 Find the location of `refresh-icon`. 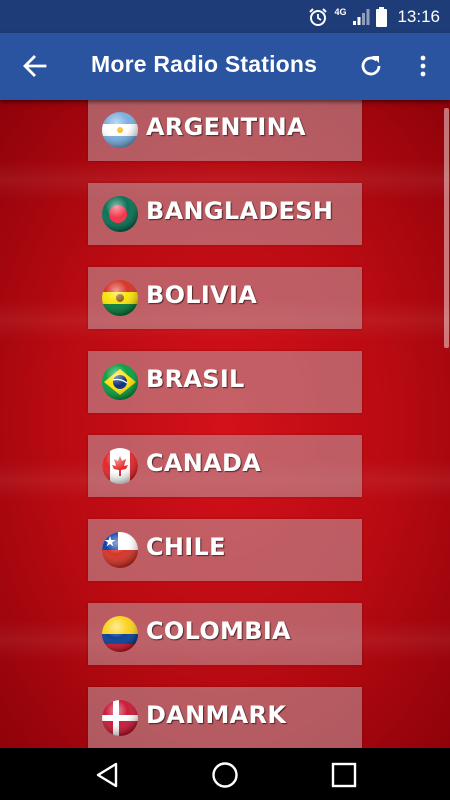

refresh-icon is located at coordinates (371, 66).